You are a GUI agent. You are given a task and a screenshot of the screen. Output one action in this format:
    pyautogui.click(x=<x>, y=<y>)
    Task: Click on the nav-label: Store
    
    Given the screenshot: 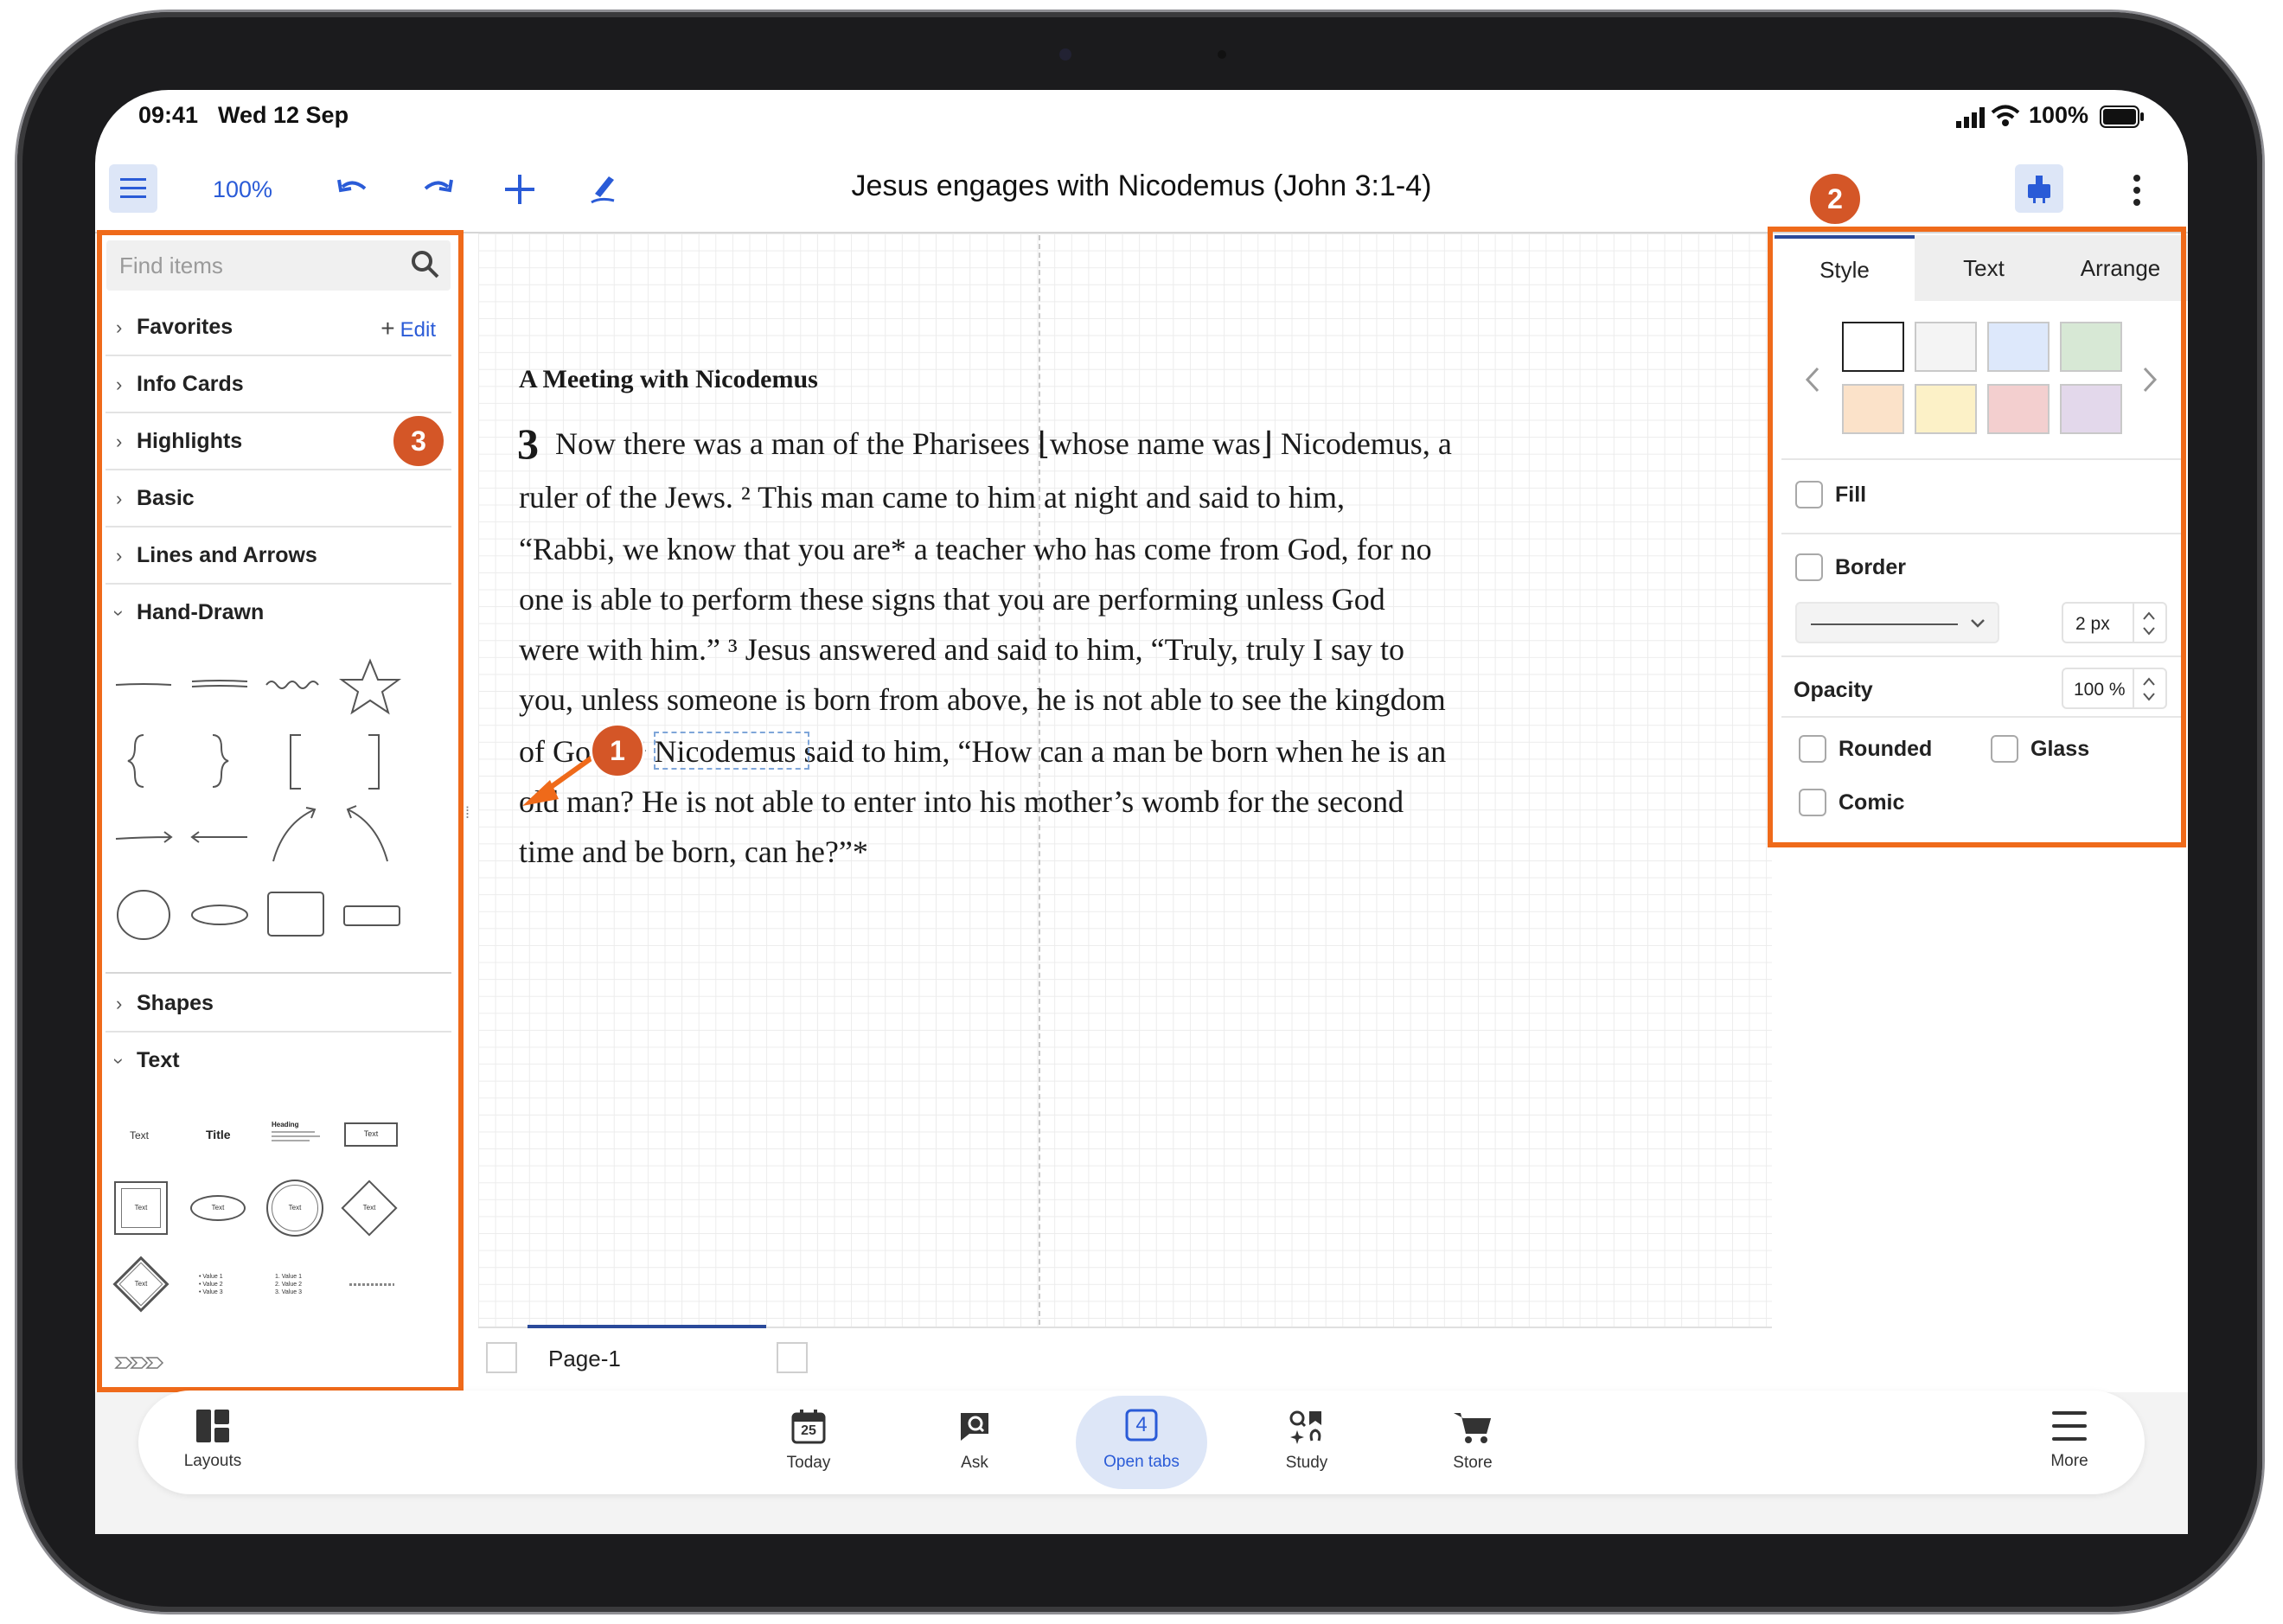 What is the action you would take?
    pyautogui.click(x=1473, y=1463)
    